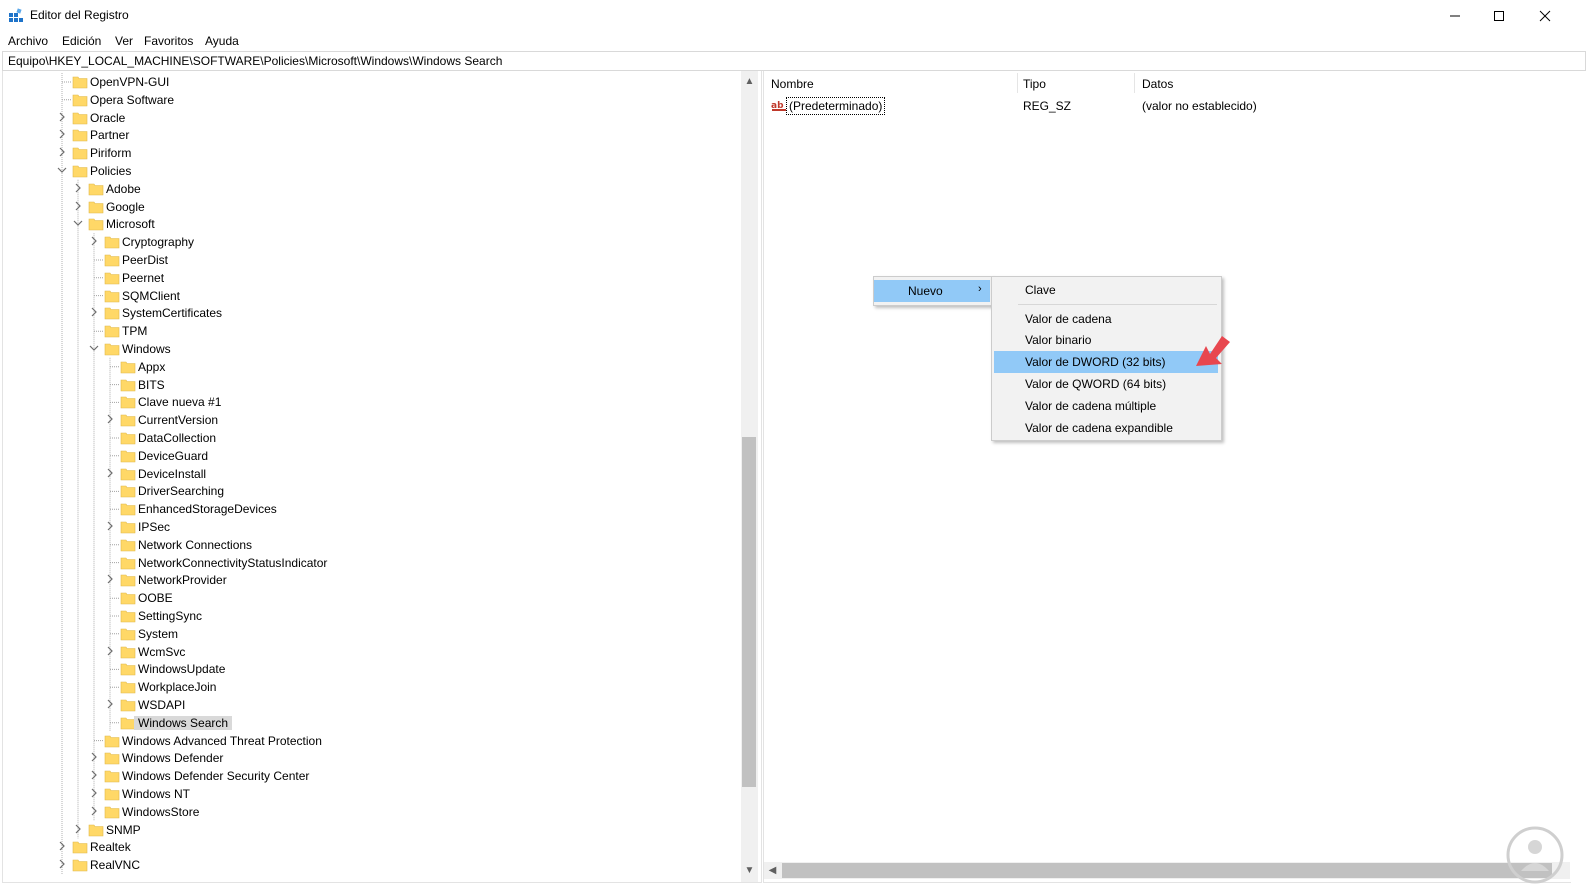  I want to click on tree-item: System, so click(372, 634).